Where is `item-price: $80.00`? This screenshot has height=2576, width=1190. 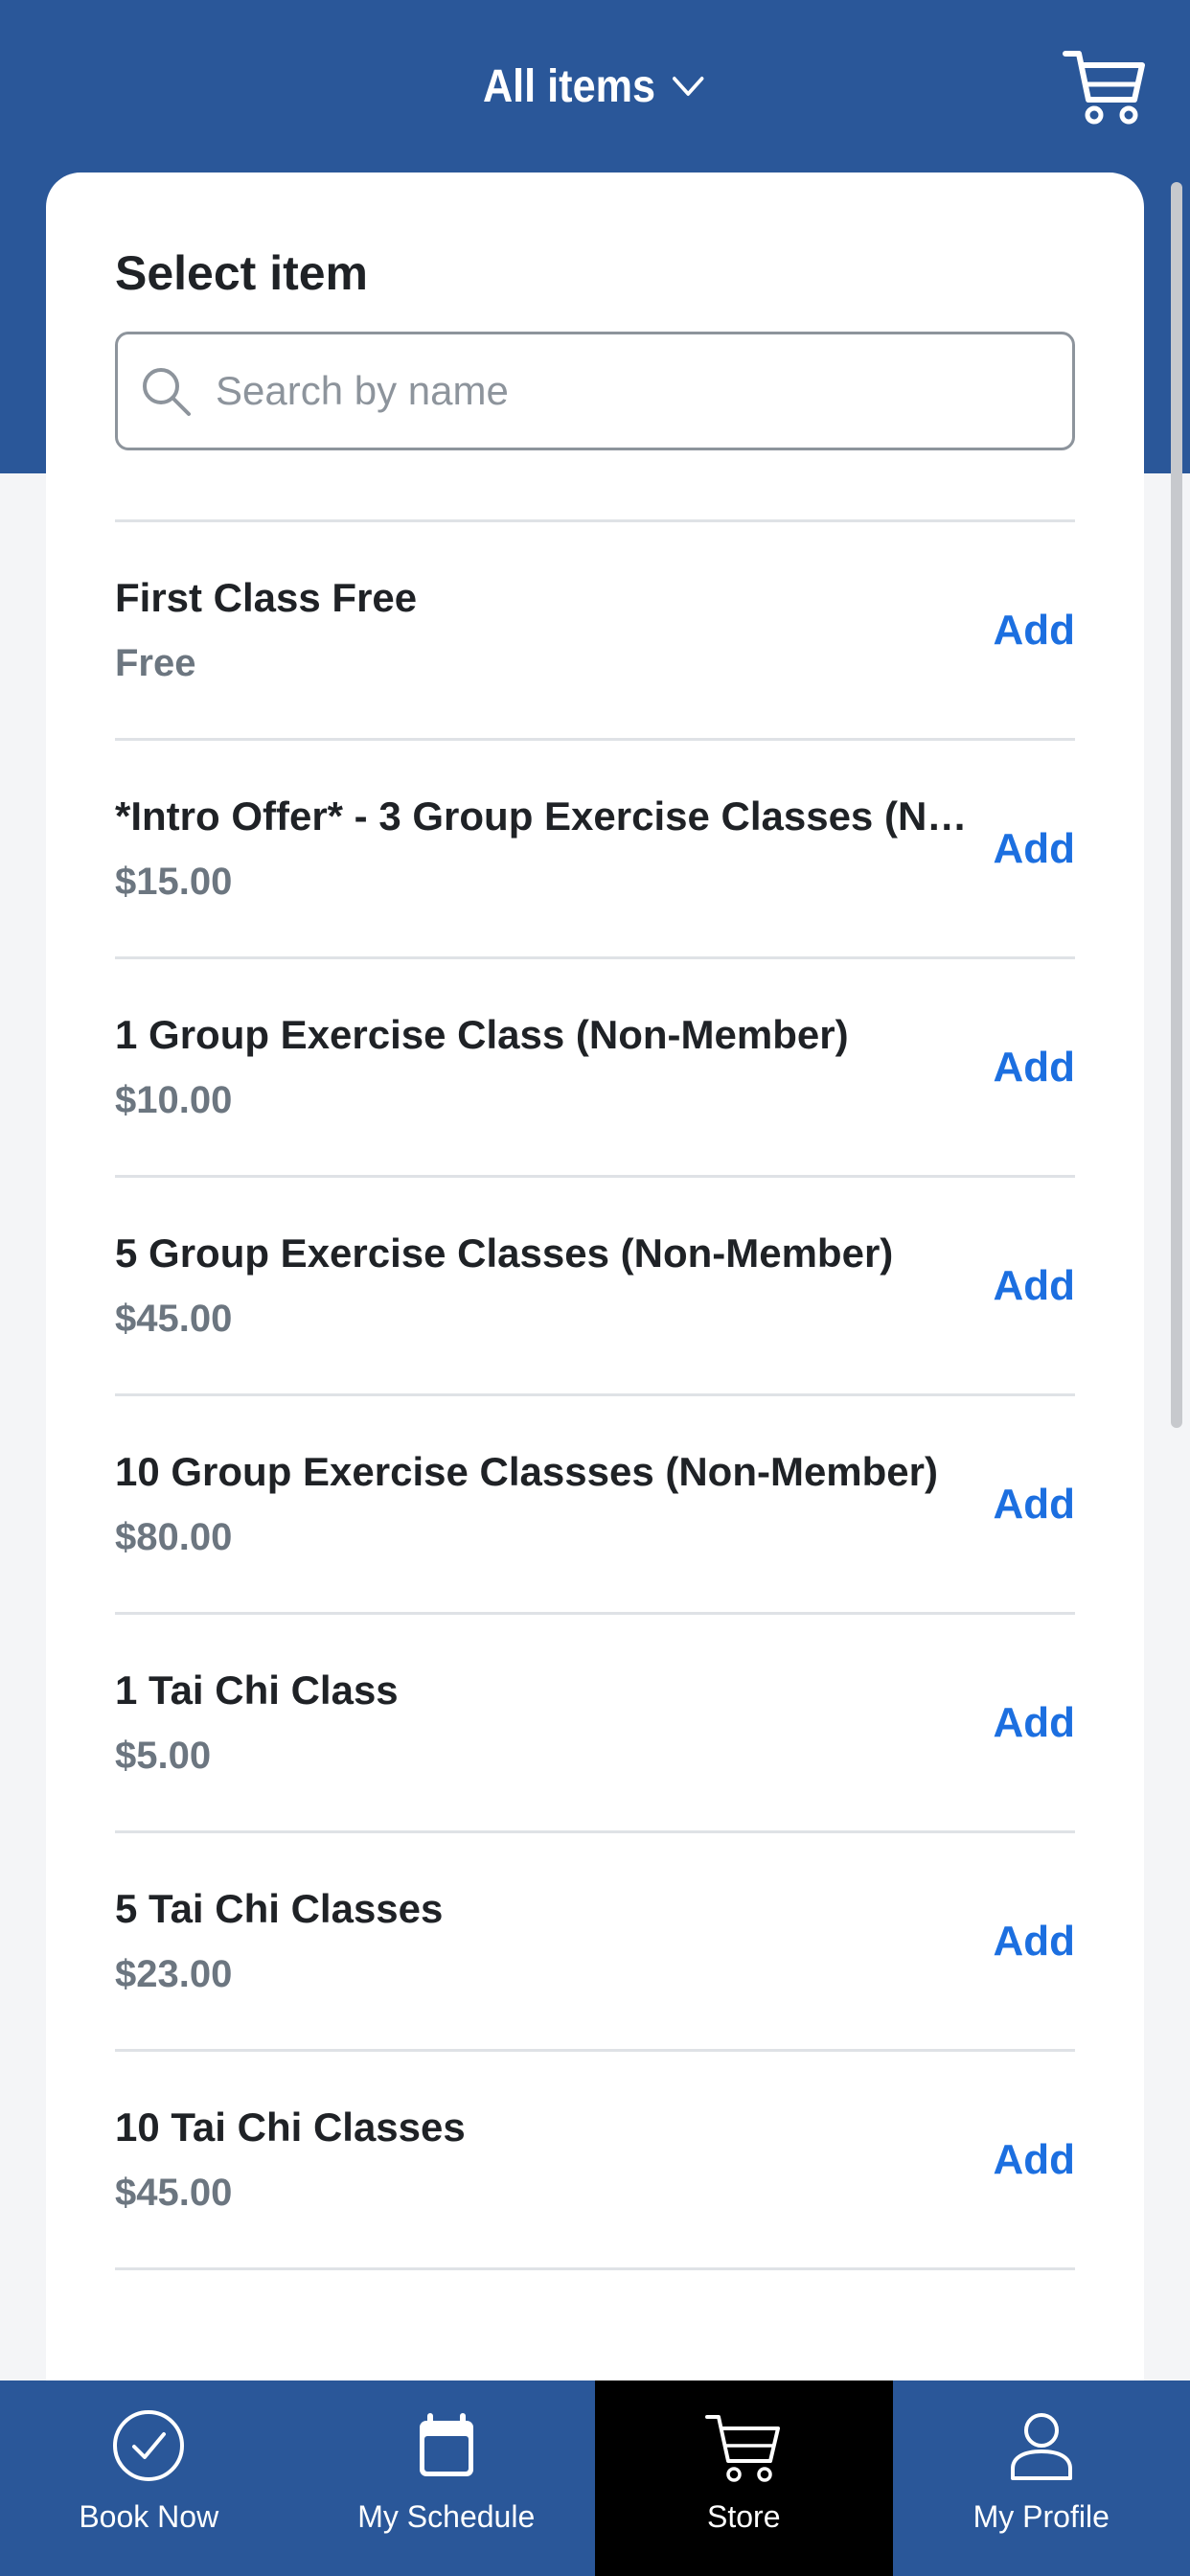 item-price: $80.00 is located at coordinates (174, 1537).